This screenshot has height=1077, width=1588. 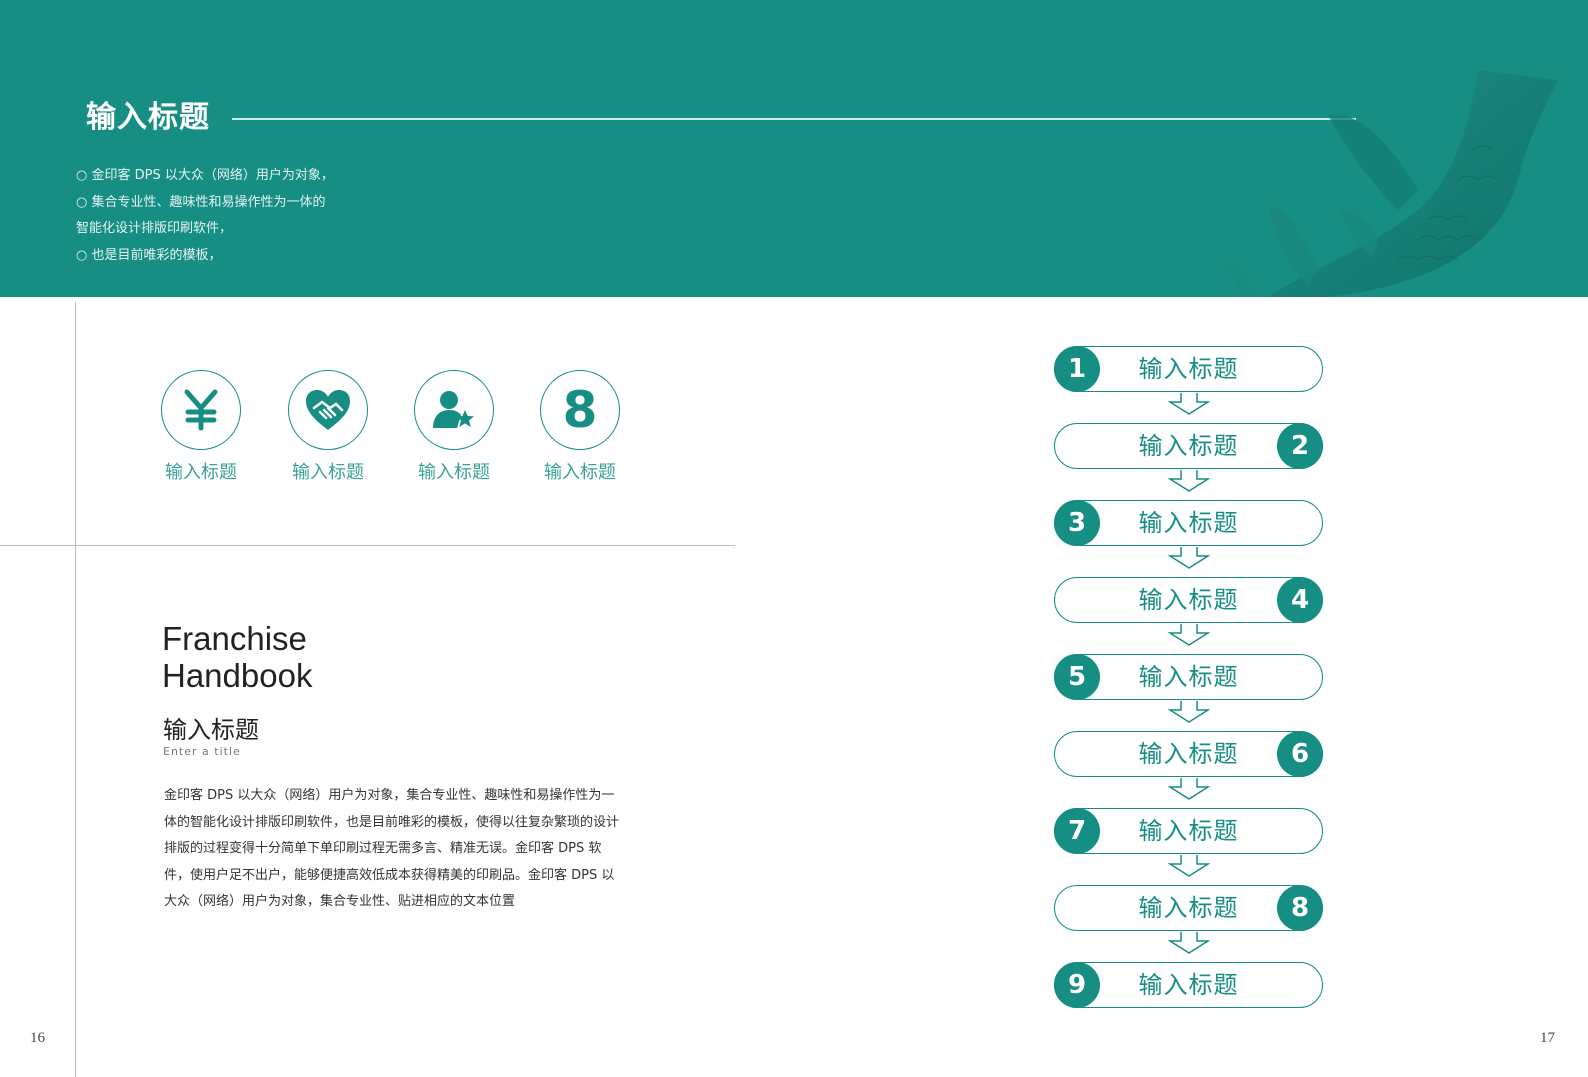 I want to click on process-step-3: 输入标题 3, so click(x=1188, y=523).